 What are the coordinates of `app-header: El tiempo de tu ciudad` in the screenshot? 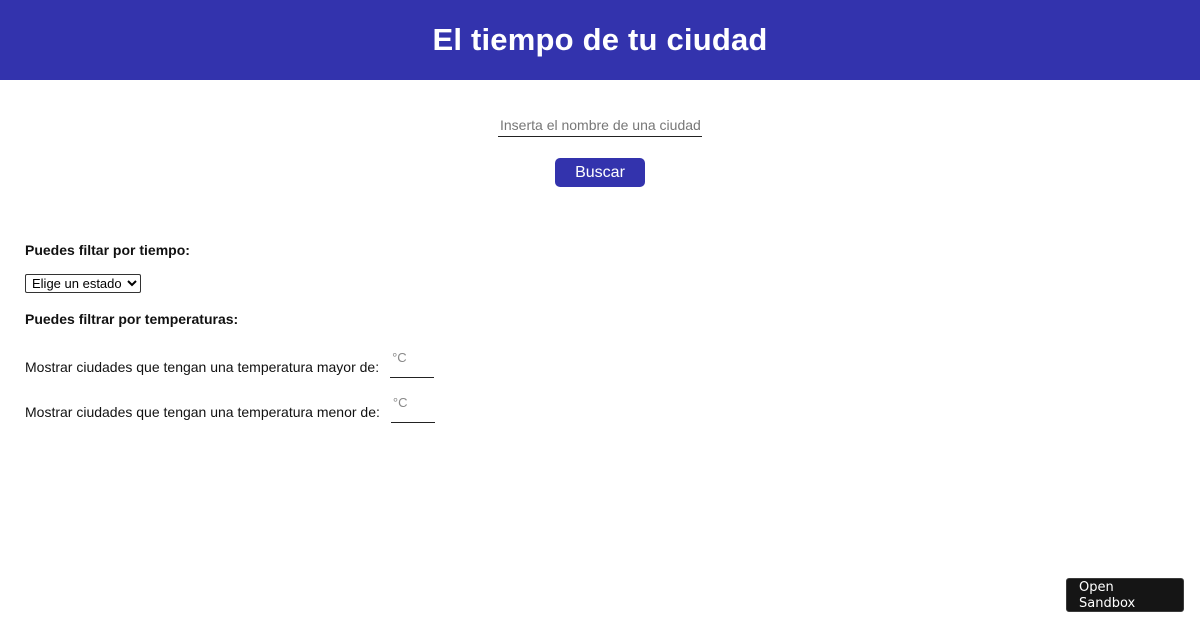 It's located at (600, 40).